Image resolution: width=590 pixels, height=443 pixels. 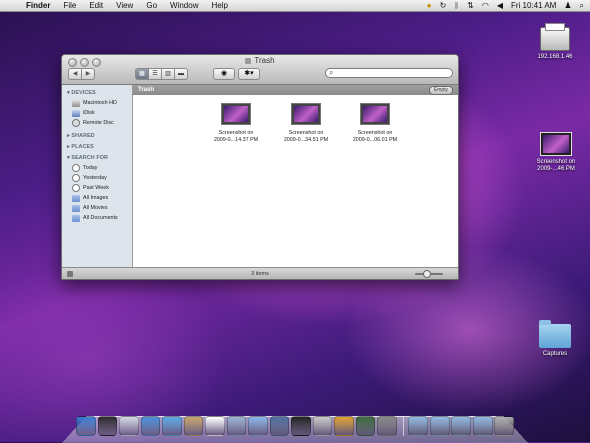 What do you see at coordinates (387, 426) in the screenshot?
I see `system-preferences-icon` at bounding box center [387, 426].